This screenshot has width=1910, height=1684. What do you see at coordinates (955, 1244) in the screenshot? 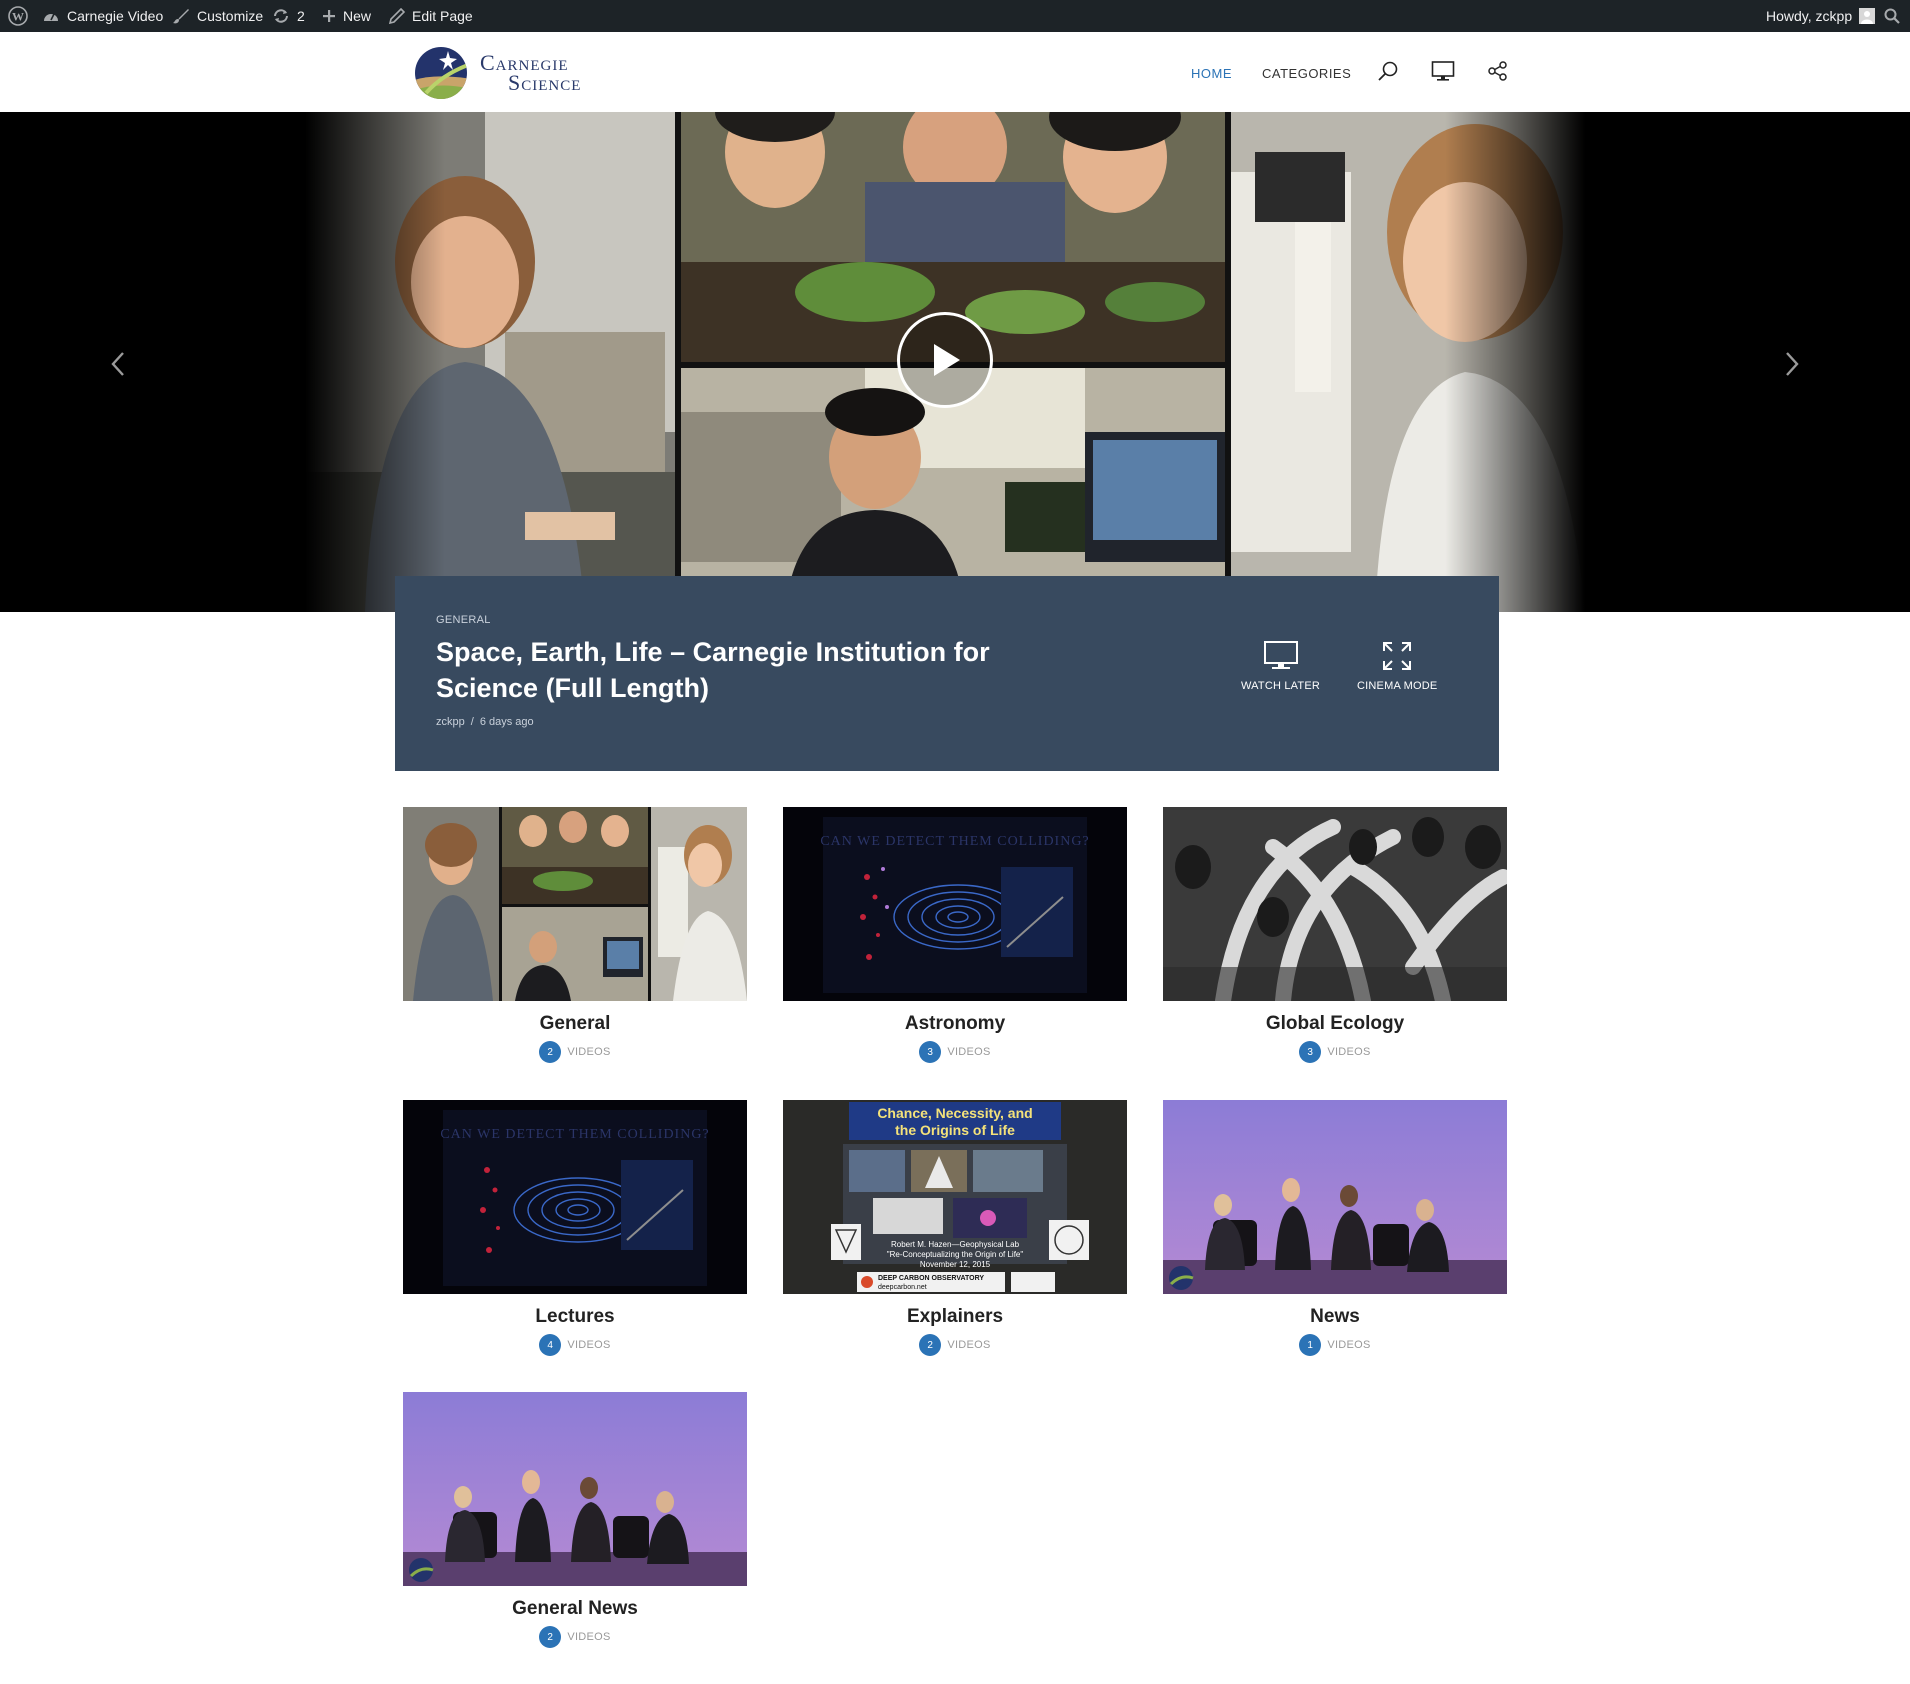
I see `svg-text:Robert M. Hazen—Geophysical La: Robert M. Hazen—Geophysical Lab` at bounding box center [955, 1244].